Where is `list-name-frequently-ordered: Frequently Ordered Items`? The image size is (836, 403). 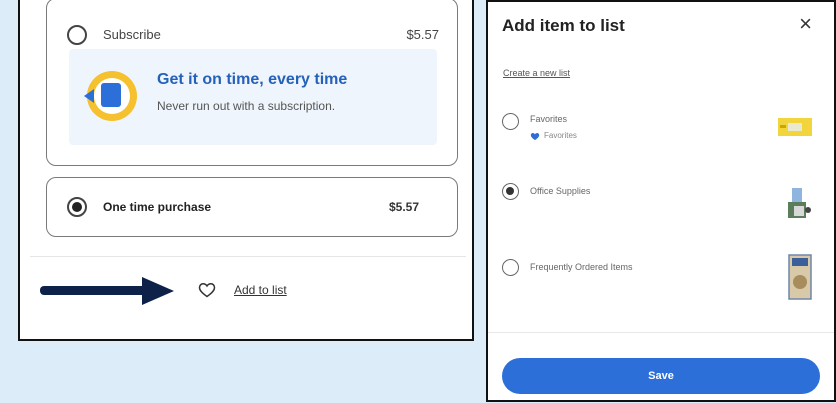 list-name-frequently-ordered: Frequently Ordered Items is located at coordinates (581, 267).